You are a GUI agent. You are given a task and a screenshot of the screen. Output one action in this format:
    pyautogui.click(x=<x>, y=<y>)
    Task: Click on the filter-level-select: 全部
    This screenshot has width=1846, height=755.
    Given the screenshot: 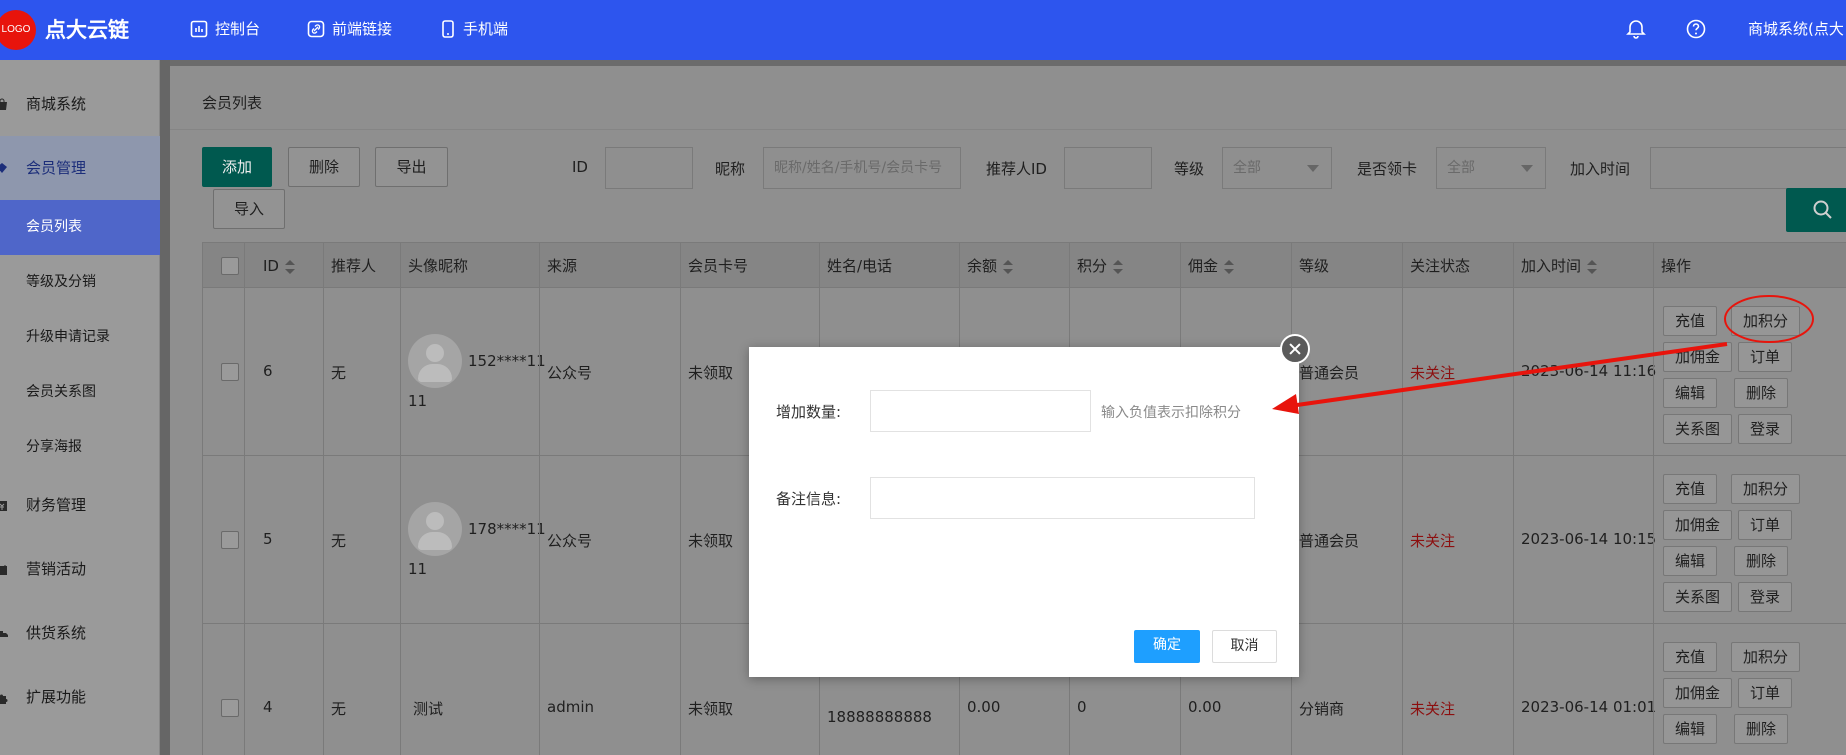 What is the action you would take?
    pyautogui.click(x=1277, y=168)
    